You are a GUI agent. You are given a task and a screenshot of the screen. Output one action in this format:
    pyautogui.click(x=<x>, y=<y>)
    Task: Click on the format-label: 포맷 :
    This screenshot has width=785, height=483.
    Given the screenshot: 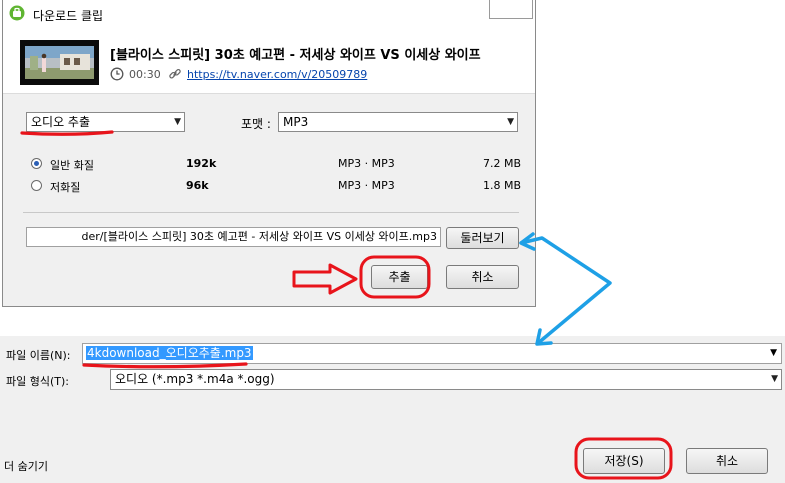 What is the action you would take?
    pyautogui.click(x=256, y=124)
    